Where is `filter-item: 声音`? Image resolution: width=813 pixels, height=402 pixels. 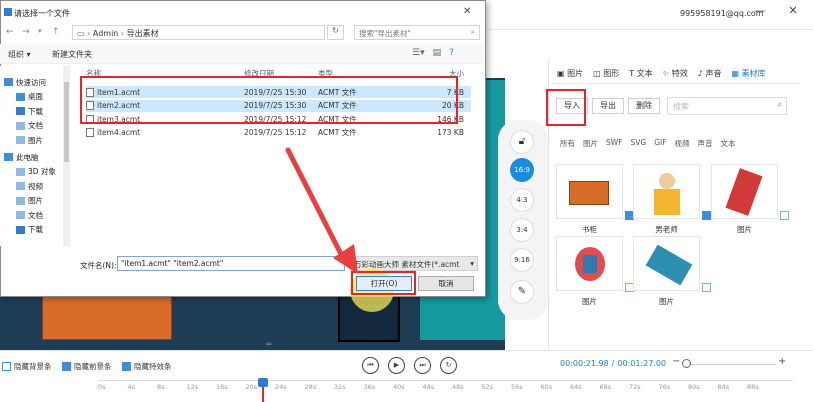
filter-item: 声音 is located at coordinates (705, 143).